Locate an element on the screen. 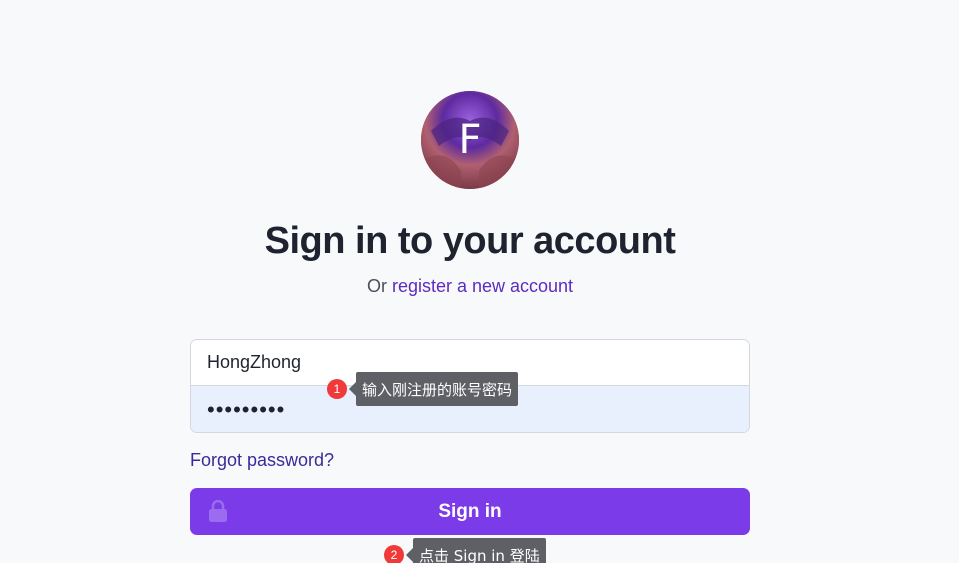 This screenshot has height=563, width=959. app-logo: F is located at coordinates (470, 140).